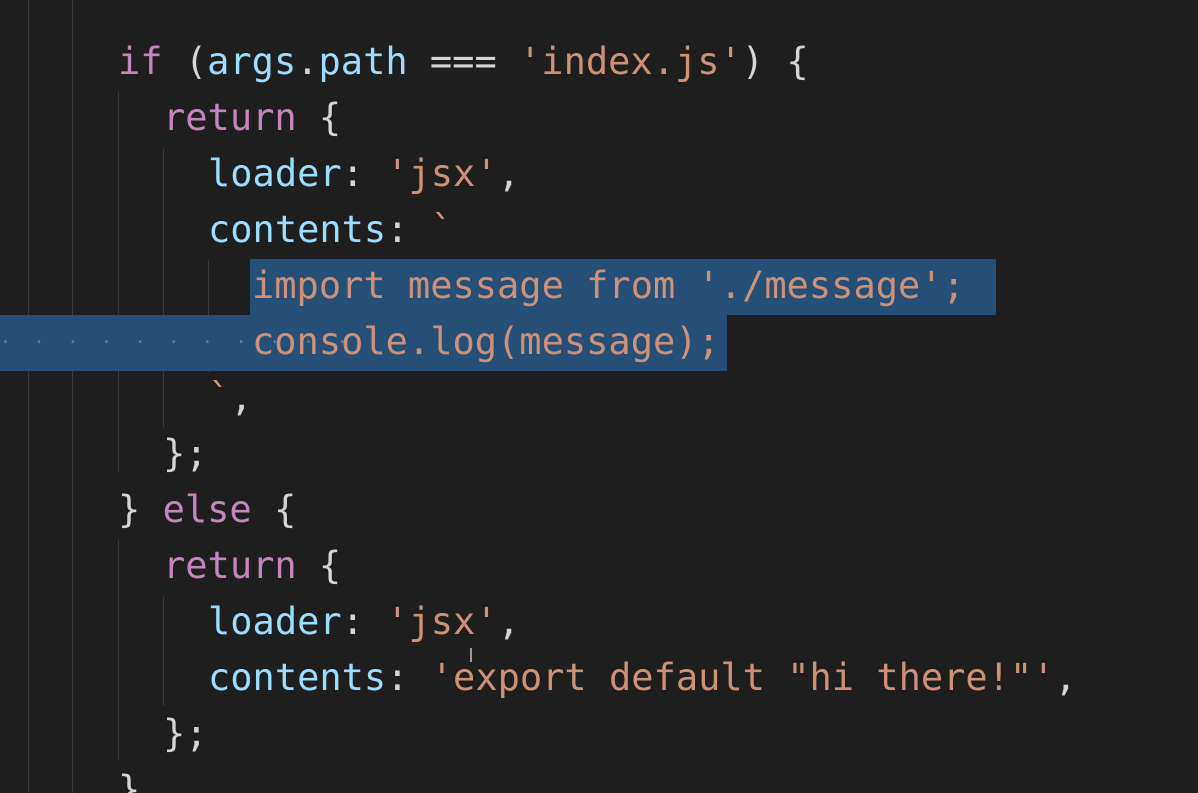 This screenshot has height=793, width=1198. I want to click on code-token: ===, so click(463, 61).